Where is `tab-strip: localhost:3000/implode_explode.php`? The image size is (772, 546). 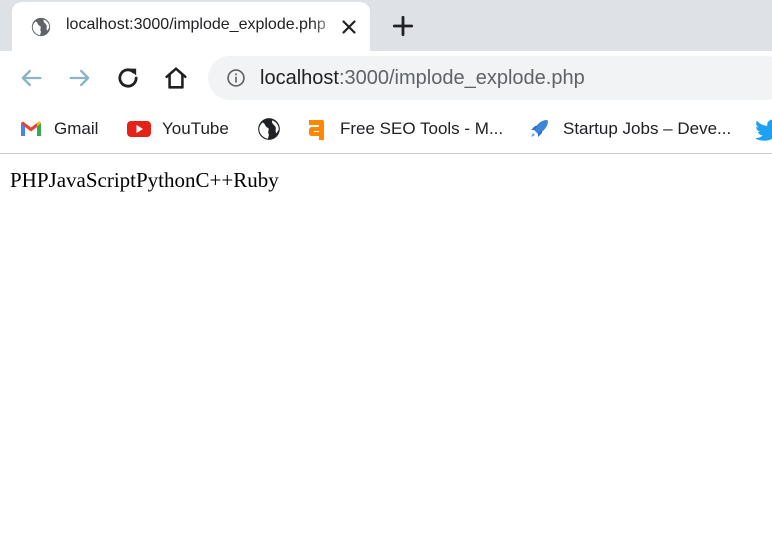
tab-strip: localhost:3000/implode_explode.php is located at coordinates (386, 25).